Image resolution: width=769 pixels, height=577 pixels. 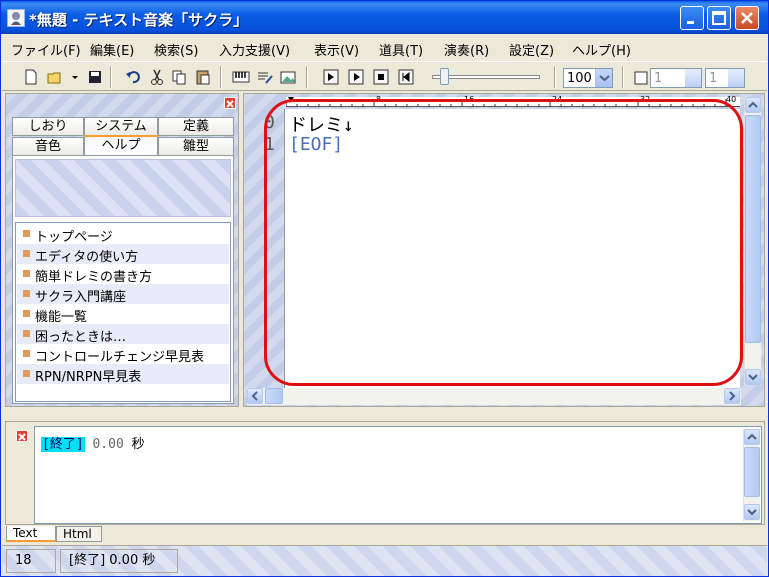 What do you see at coordinates (31, 534) in the screenshot?
I see `tab-text: Text` at bounding box center [31, 534].